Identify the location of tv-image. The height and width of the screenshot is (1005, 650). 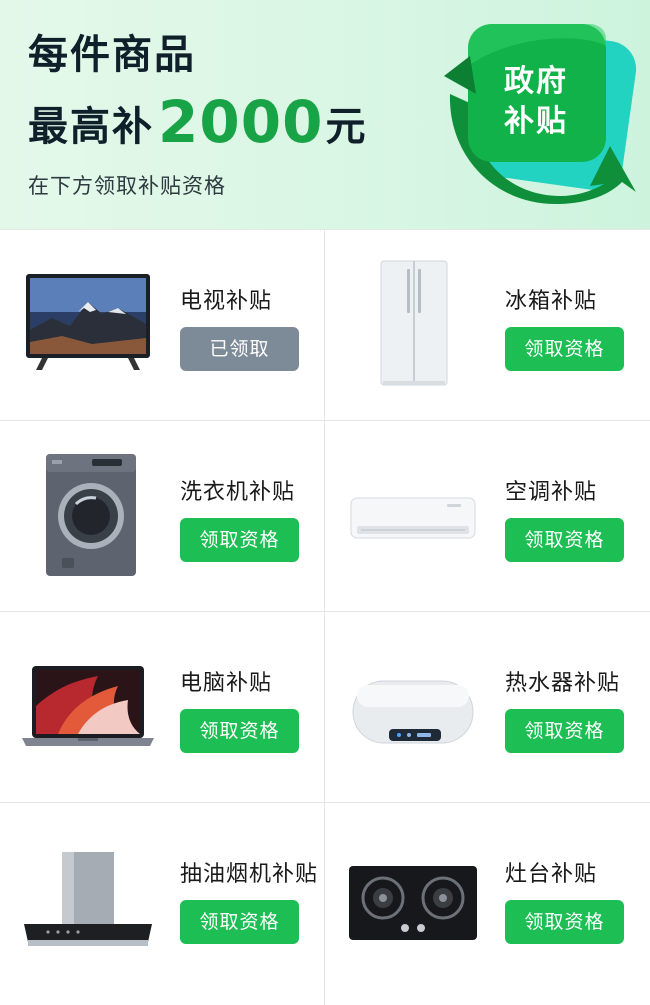
(88, 324).